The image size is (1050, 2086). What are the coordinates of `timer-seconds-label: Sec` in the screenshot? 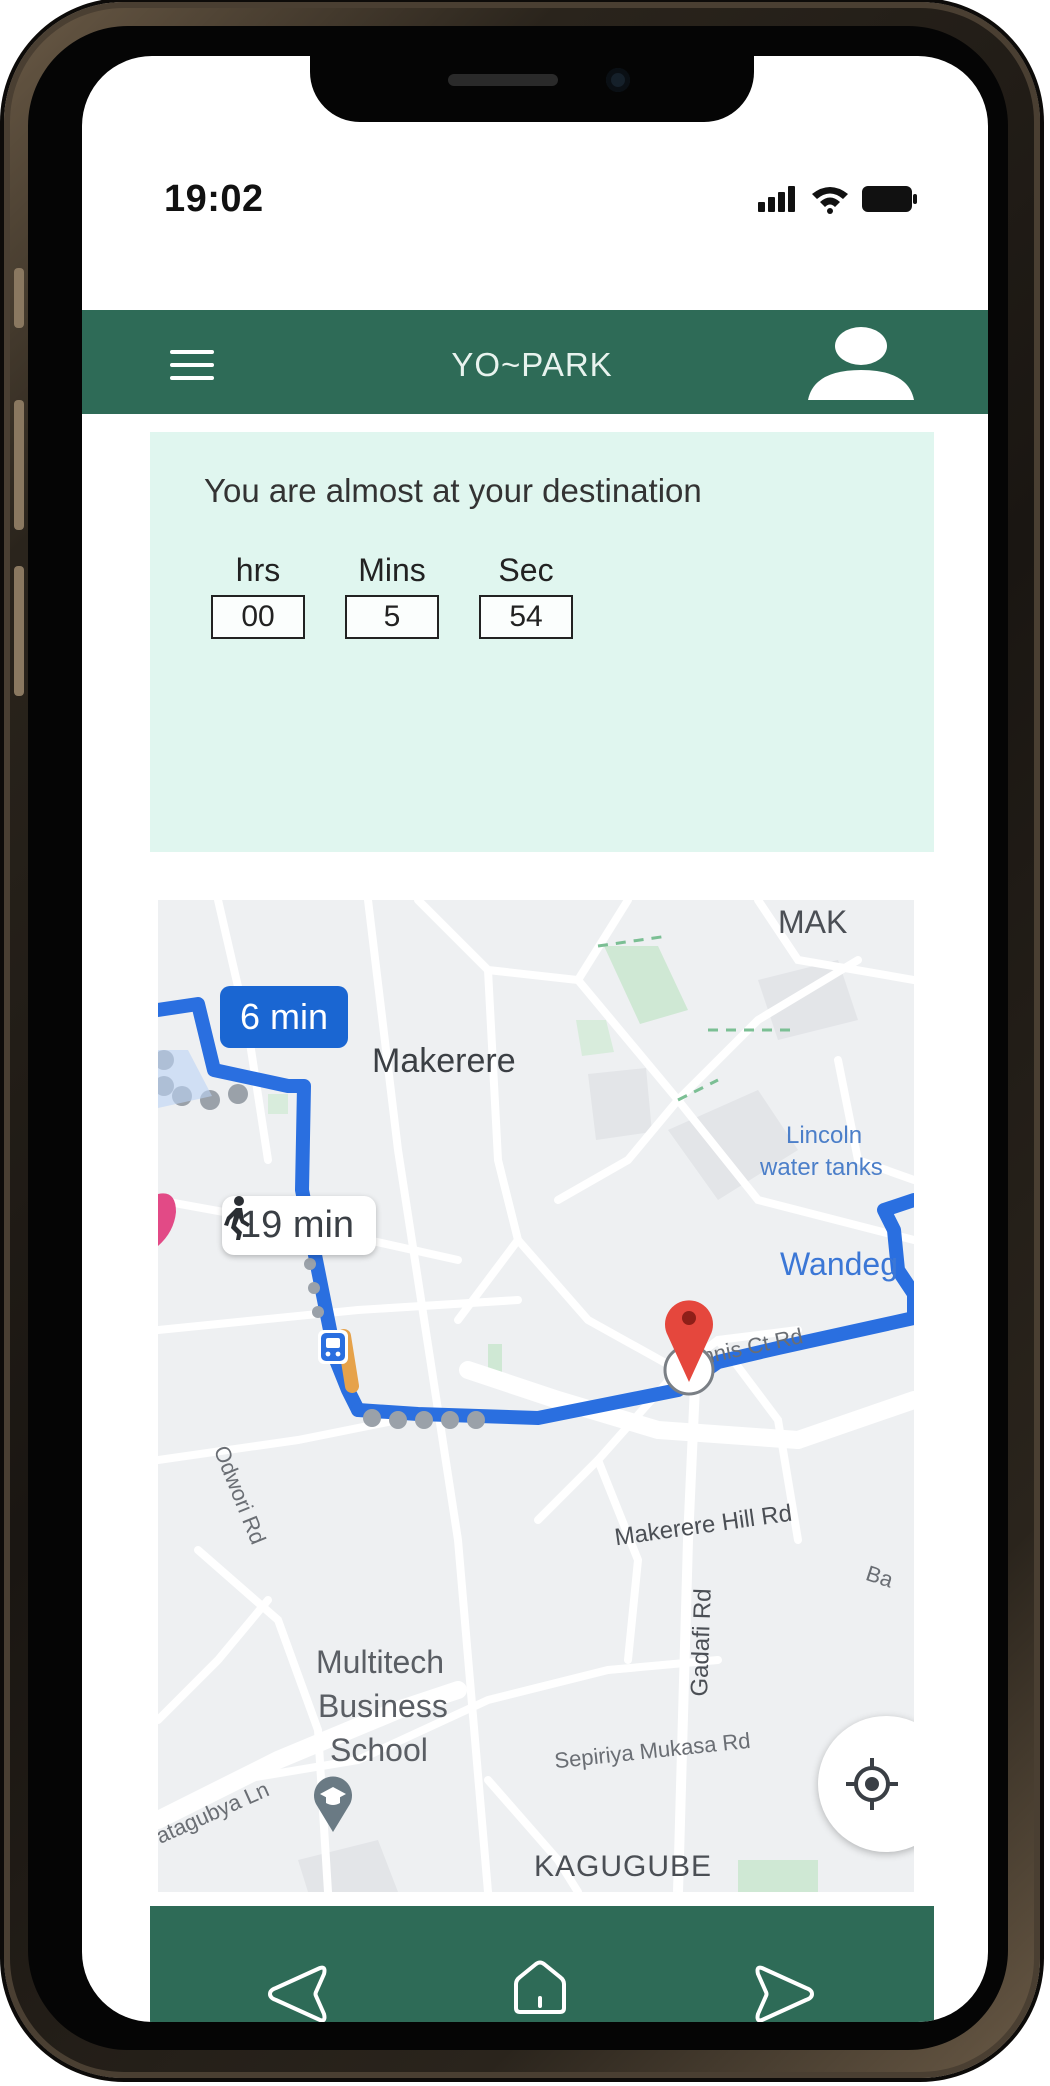 It's located at (526, 570).